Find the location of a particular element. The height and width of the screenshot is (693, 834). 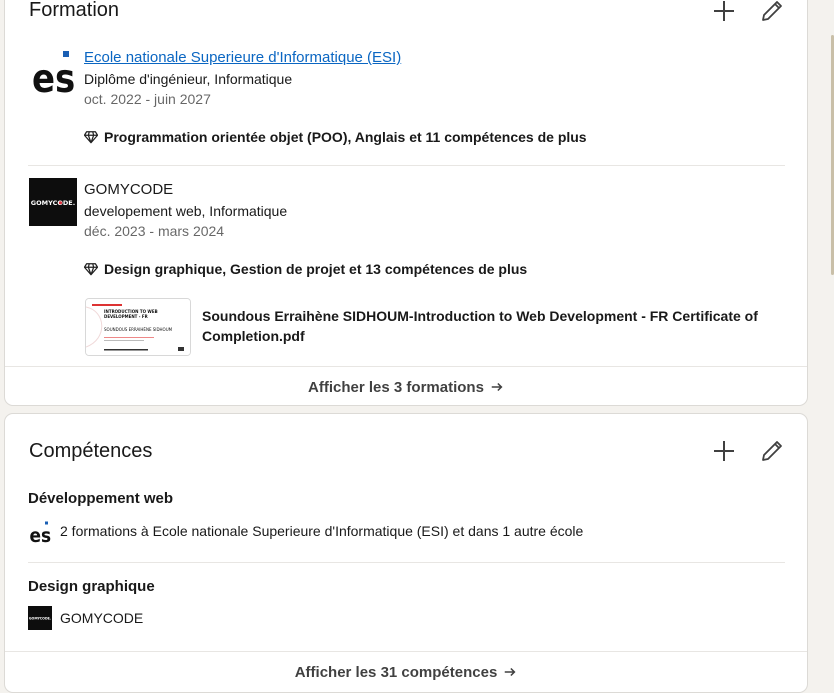

degree-label: developement web, Informatique is located at coordinates (186, 211).